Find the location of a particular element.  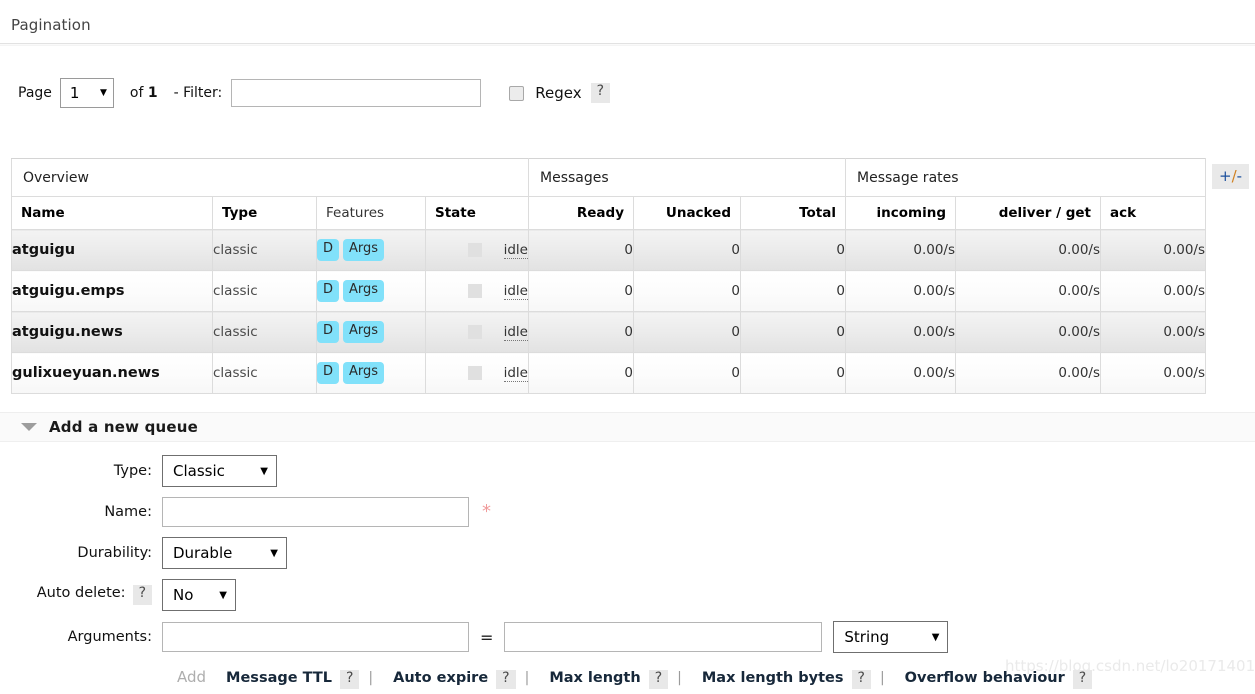

argument-type-select: String ▼ is located at coordinates (891, 637).